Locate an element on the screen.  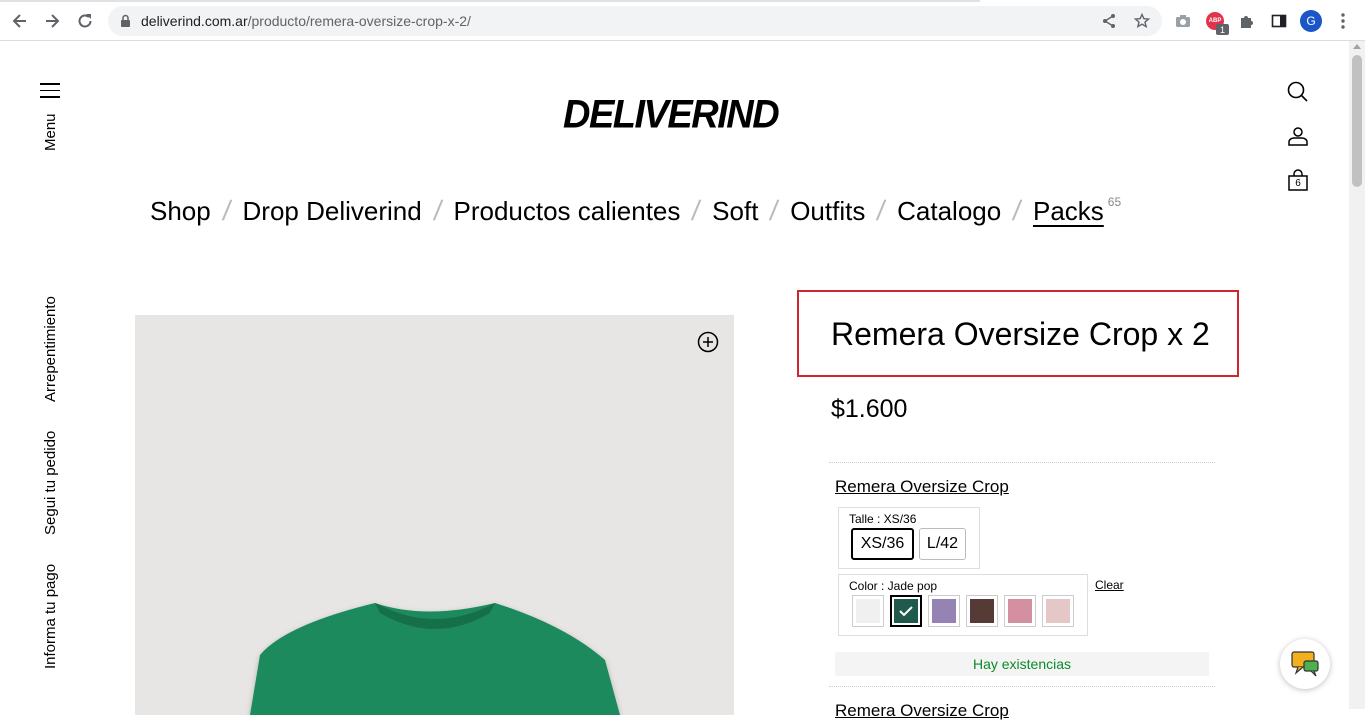
camera-extension is located at coordinates (1183, 21).